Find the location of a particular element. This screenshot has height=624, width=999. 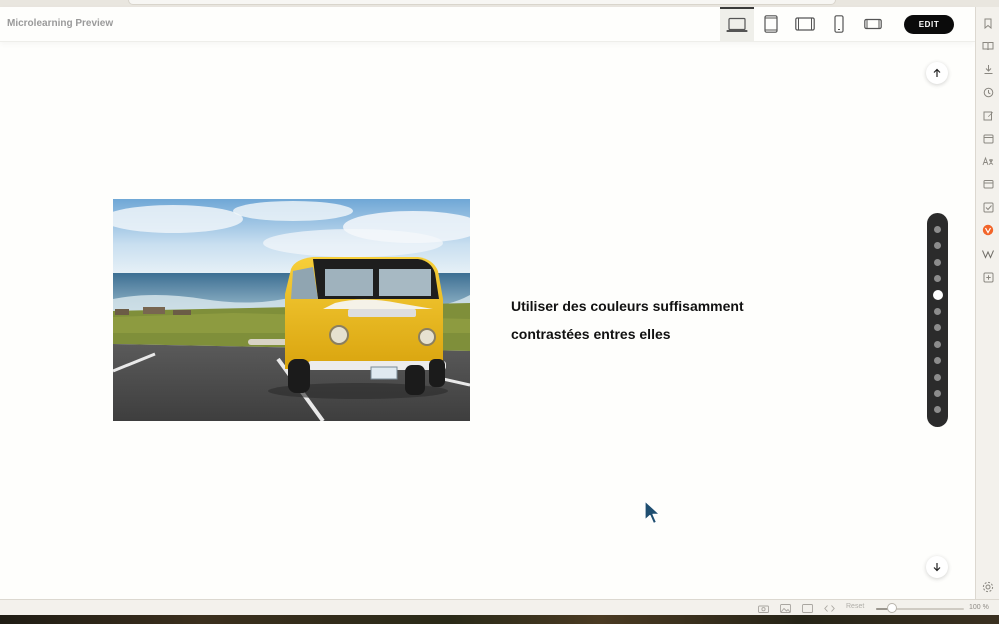

slide-pager is located at coordinates (937, 320).